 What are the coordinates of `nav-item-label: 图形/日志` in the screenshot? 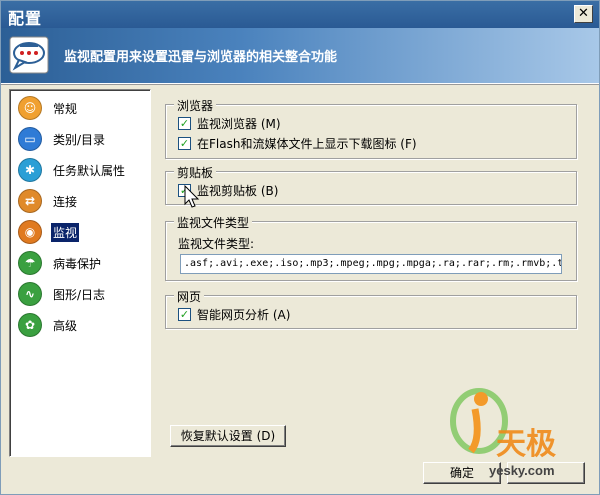 It's located at (79, 294).